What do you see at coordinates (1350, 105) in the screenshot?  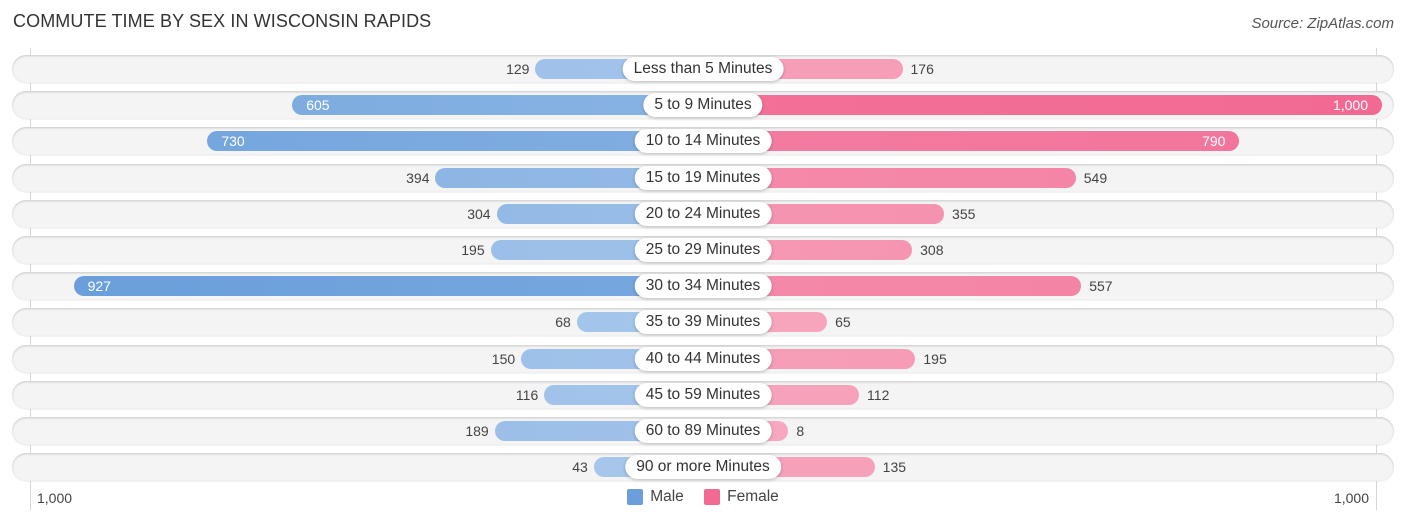 I see `data-label-female: 1,000` at bounding box center [1350, 105].